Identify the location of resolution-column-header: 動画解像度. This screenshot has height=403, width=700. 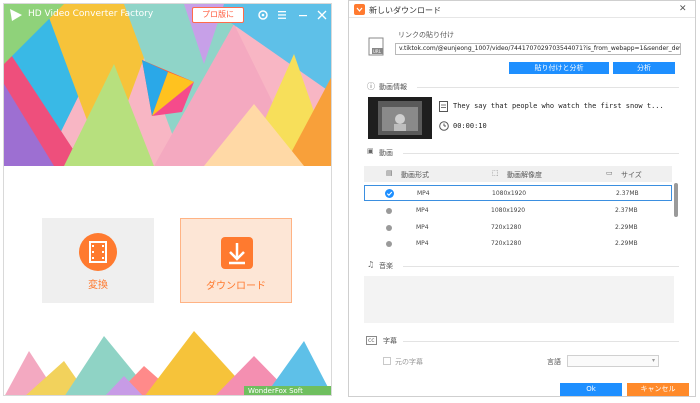
(524, 175).